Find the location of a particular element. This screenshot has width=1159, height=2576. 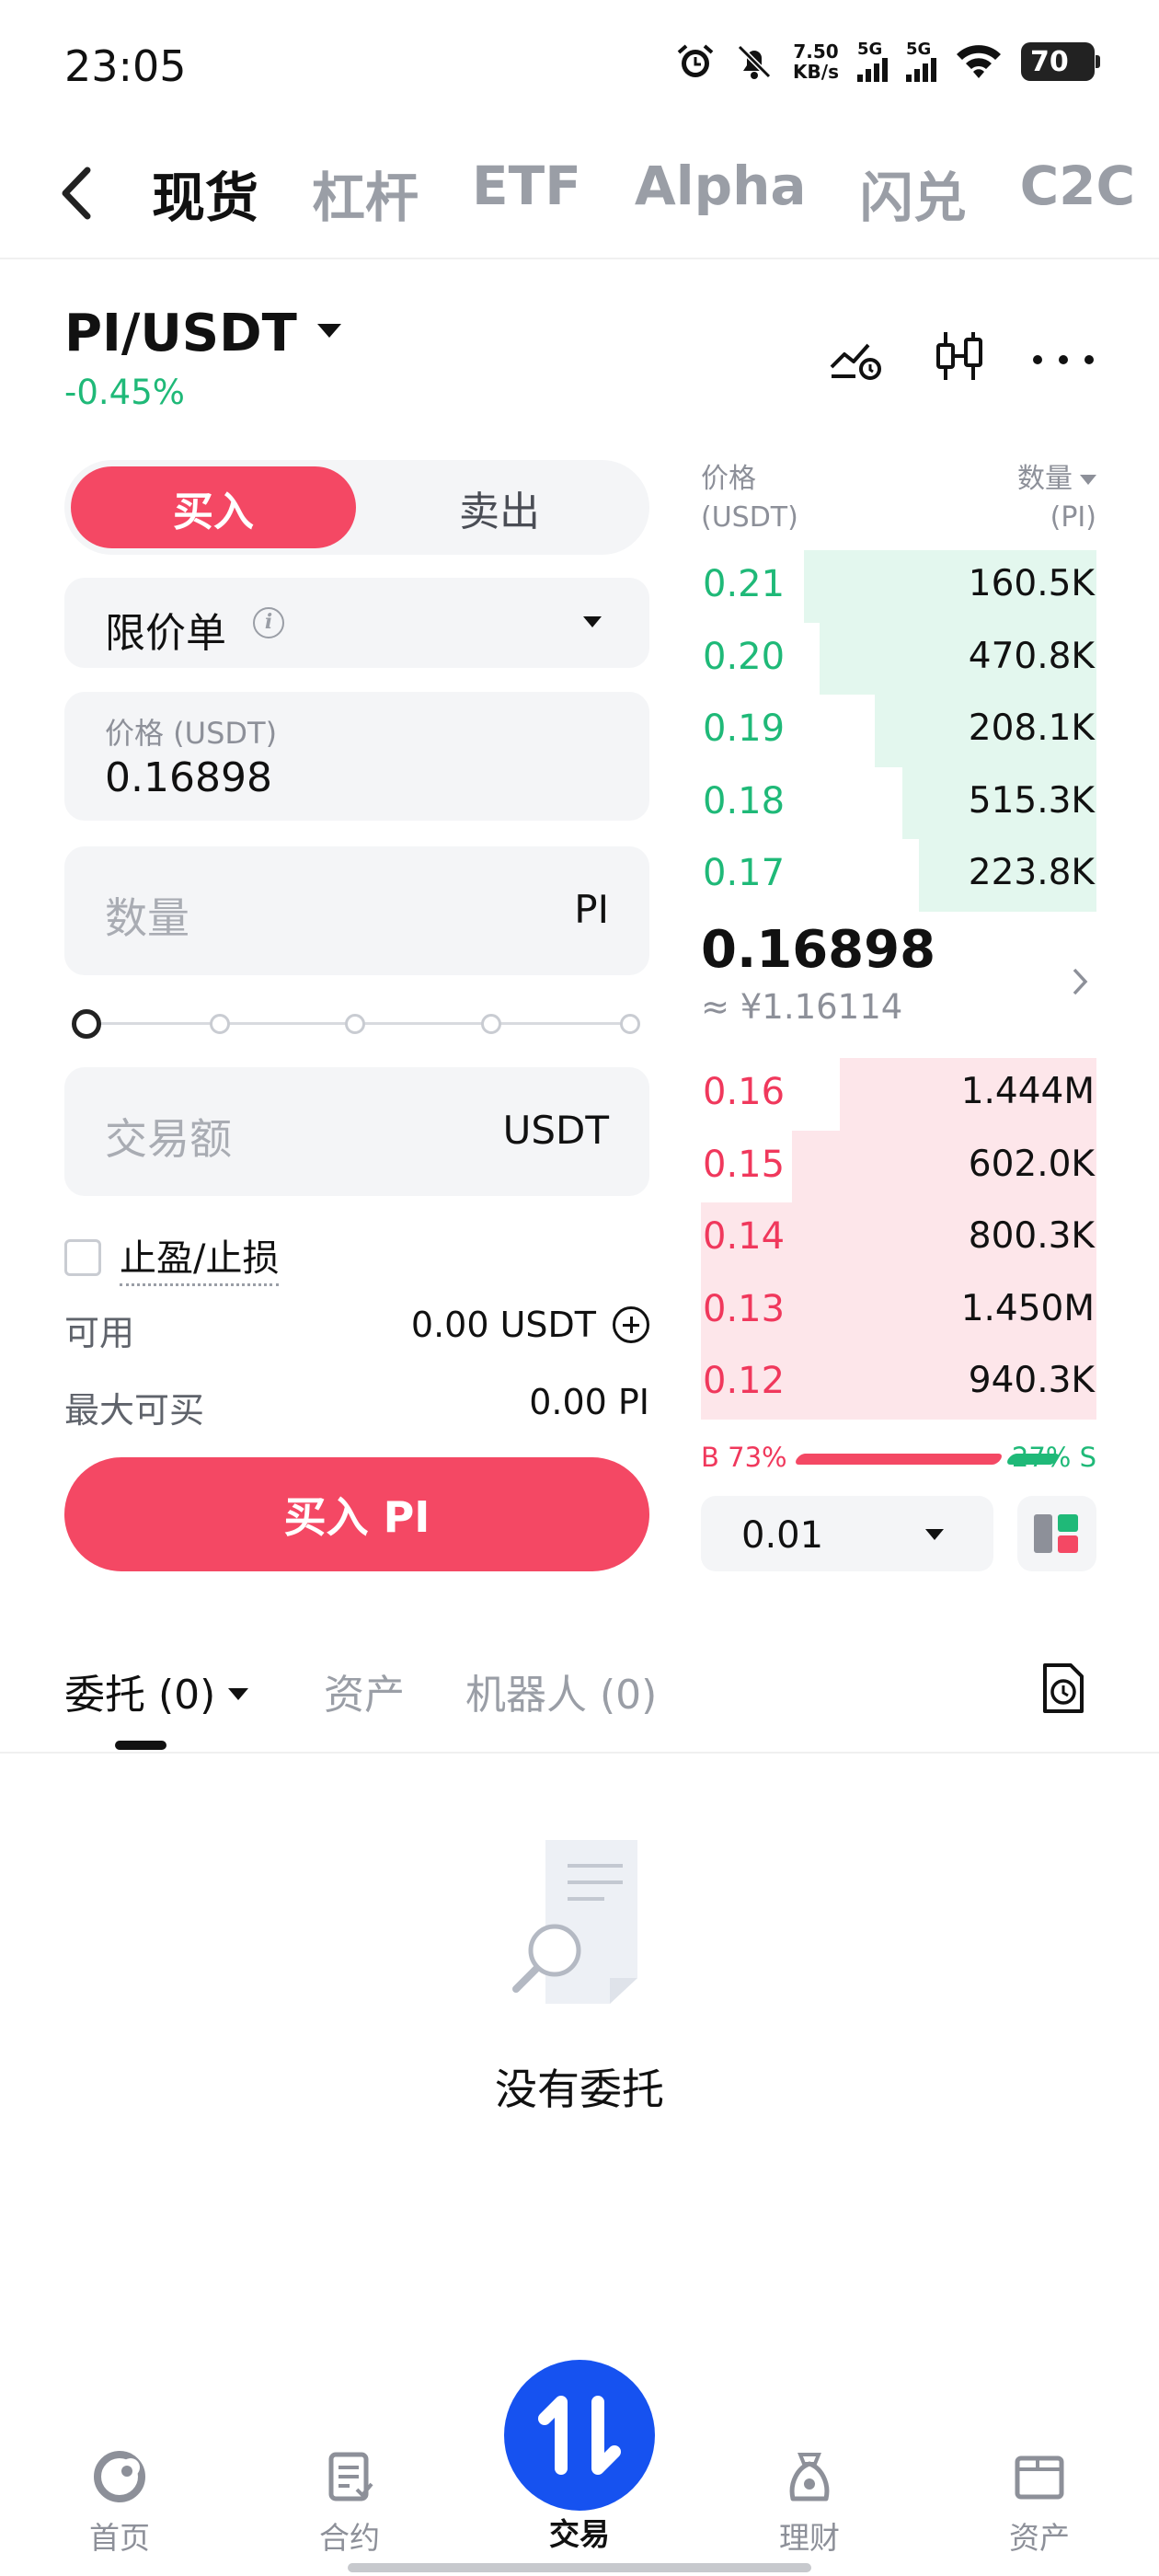

amount-slider is located at coordinates (357, 1024).